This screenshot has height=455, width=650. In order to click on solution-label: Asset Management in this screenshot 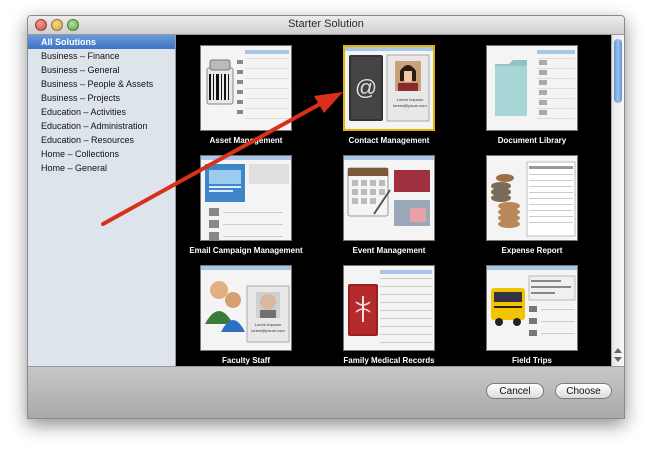, I will do `click(246, 140)`.